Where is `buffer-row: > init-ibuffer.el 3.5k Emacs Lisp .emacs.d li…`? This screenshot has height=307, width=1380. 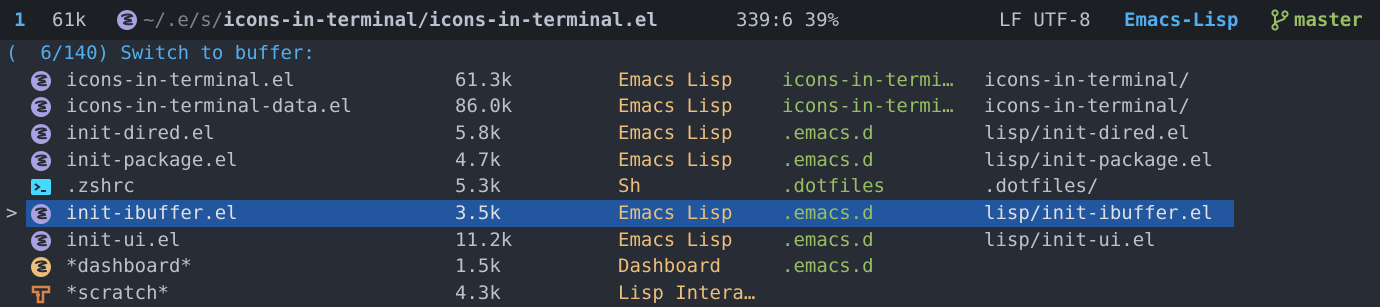 buffer-row: > init-ibuffer.el 3.5k Emacs Lisp .emacs.d li… is located at coordinates (690, 213).